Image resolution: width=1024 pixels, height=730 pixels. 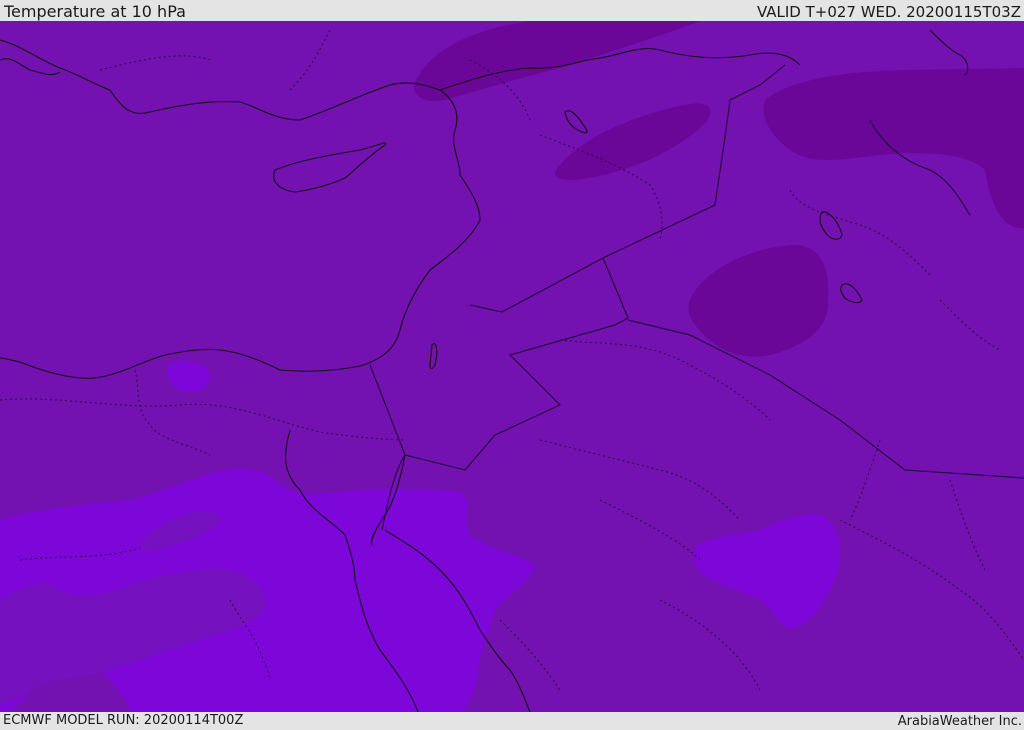 What do you see at coordinates (95, 11) in the screenshot?
I see `map-title: Temperature at 10 hPa` at bounding box center [95, 11].